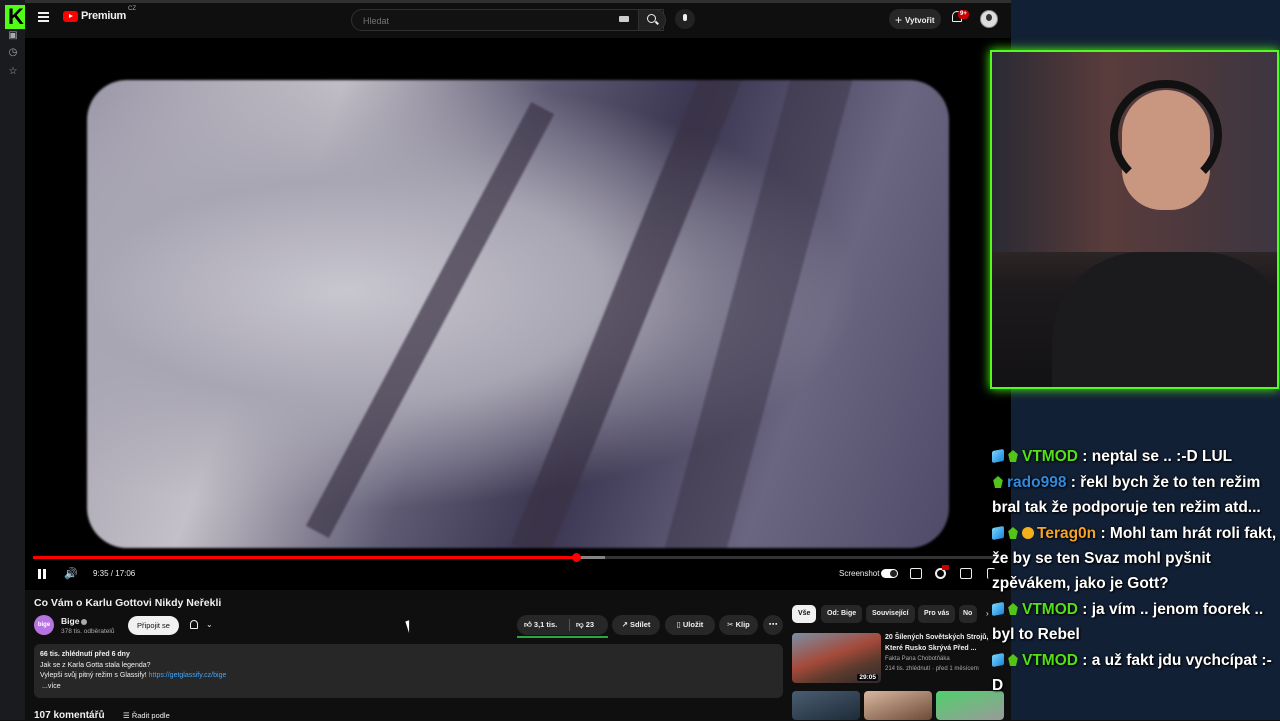 This screenshot has height=721, width=1280. I want to click on voice-search-button, so click(685, 19).